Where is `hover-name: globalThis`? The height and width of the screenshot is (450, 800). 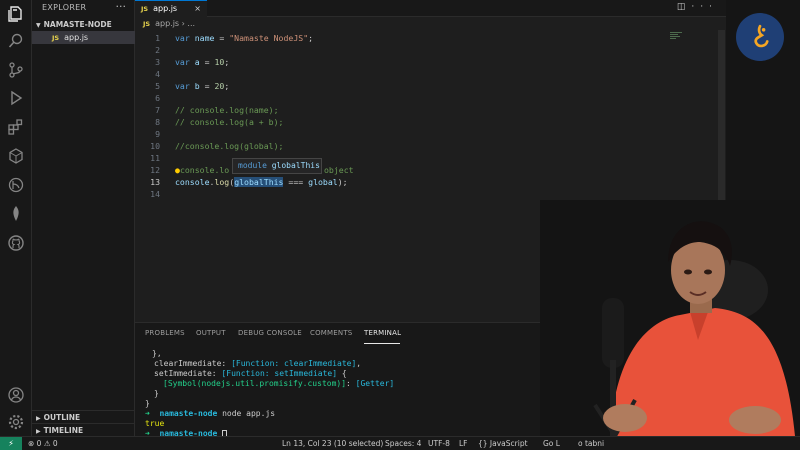 hover-name: globalThis is located at coordinates (295, 165).